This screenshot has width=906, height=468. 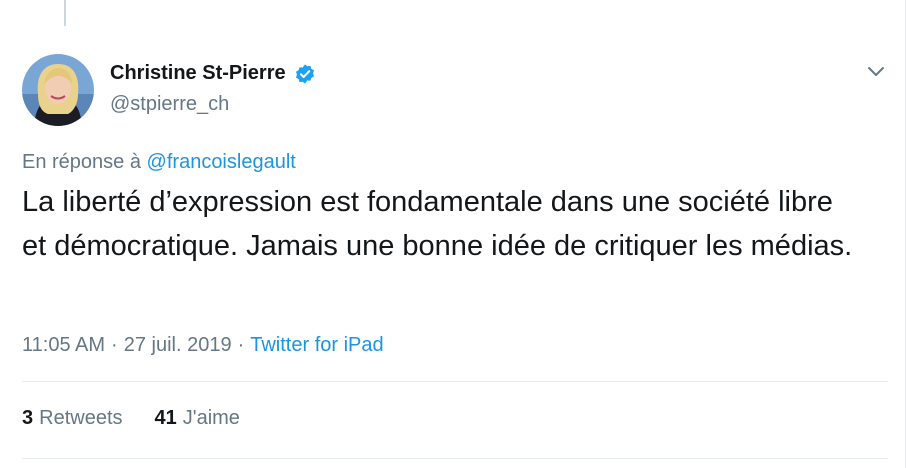 I want to click on author-display-name: Christine St-Pierre, so click(x=198, y=73).